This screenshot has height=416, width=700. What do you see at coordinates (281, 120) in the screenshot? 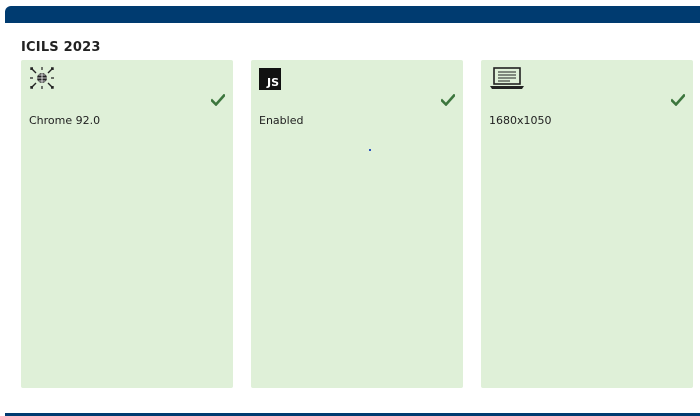
I see `javascript-status-value: Enabled` at bounding box center [281, 120].